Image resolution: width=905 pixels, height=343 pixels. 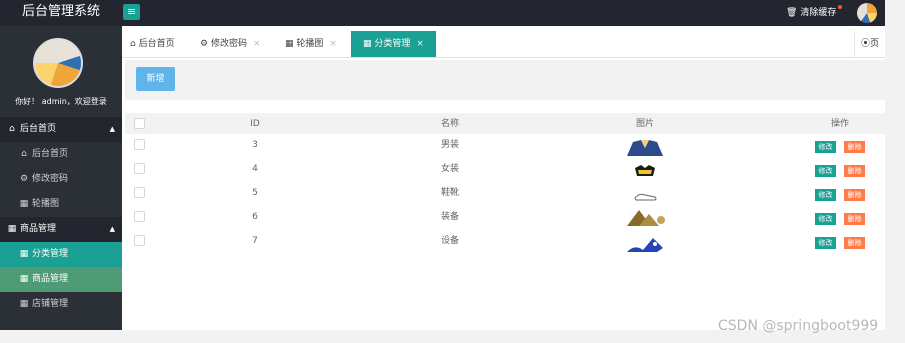 What do you see at coordinates (645, 197) in the screenshot?
I see `shoe-image` at bounding box center [645, 197].